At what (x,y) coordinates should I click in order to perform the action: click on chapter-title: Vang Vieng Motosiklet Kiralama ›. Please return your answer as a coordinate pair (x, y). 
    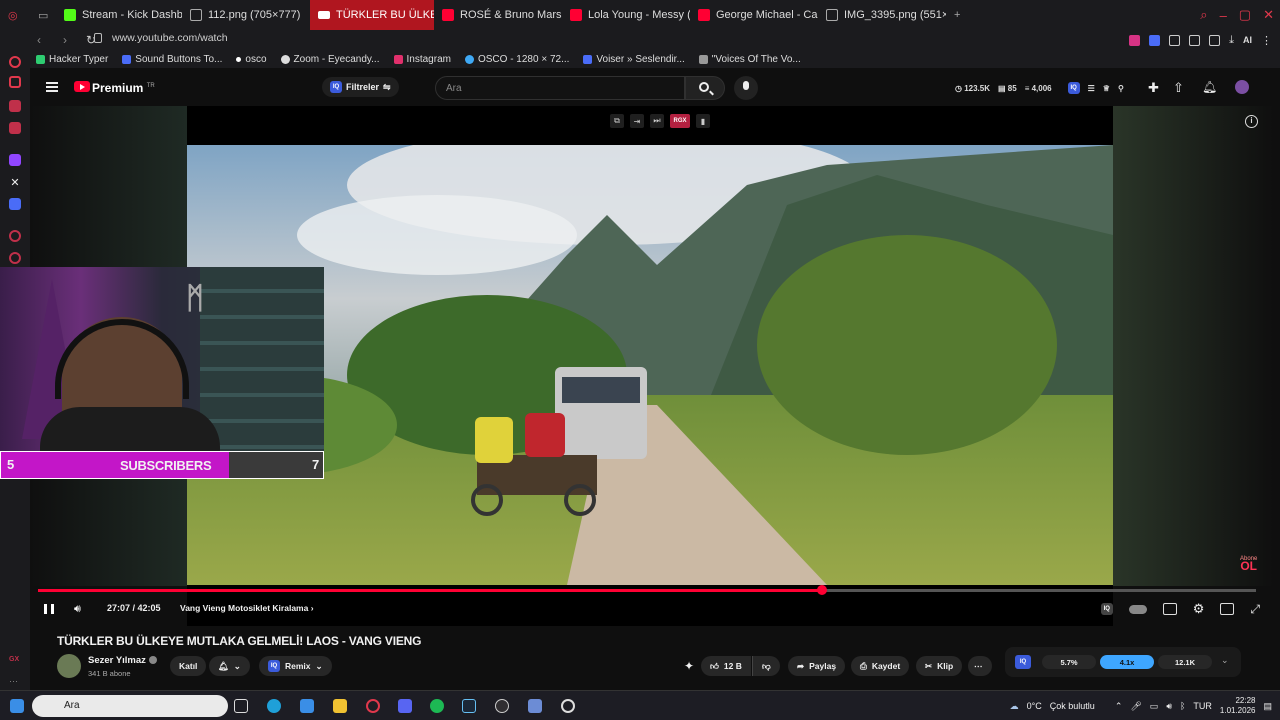
    Looking at the image, I should click on (247, 608).